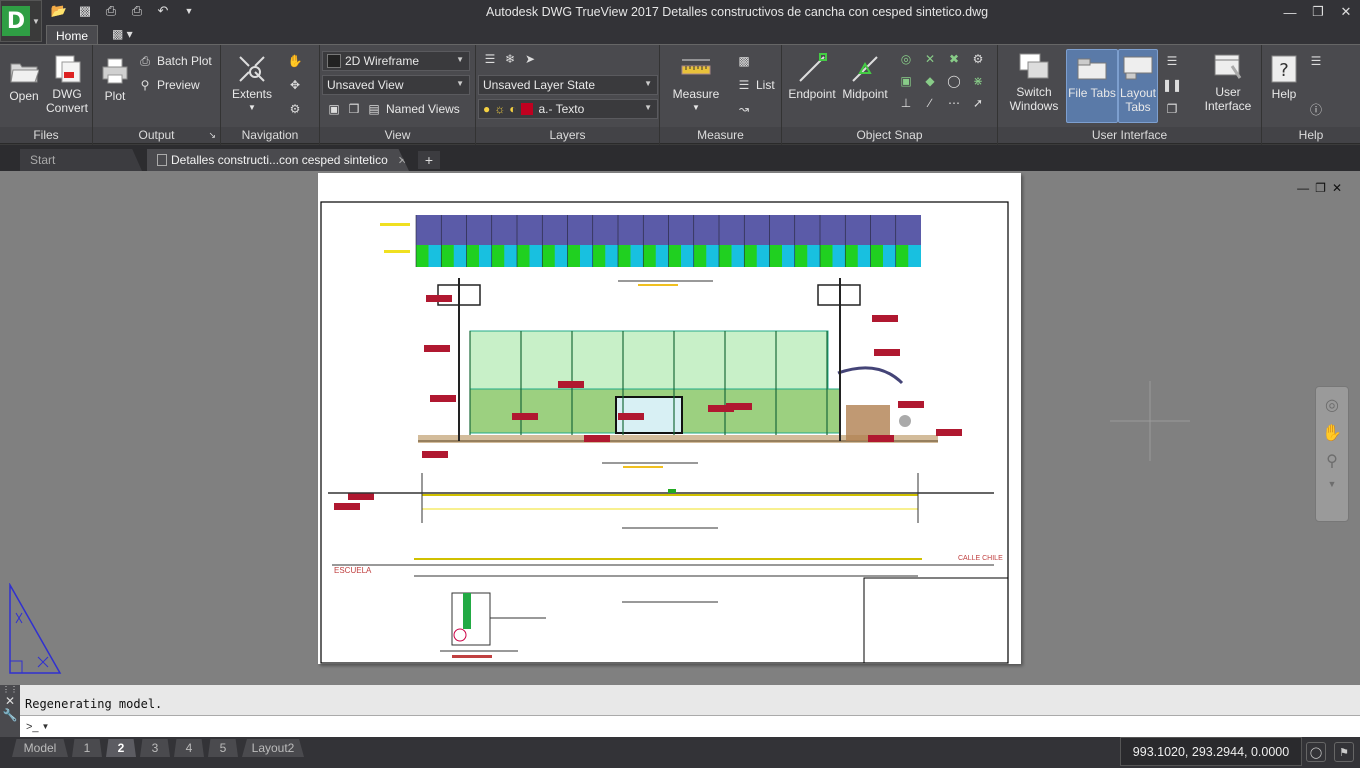 Image resolution: width=1360 pixels, height=768 pixels. Describe the element at coordinates (334, 109) in the screenshot. I see `view-cube-icon: ▣` at that location.